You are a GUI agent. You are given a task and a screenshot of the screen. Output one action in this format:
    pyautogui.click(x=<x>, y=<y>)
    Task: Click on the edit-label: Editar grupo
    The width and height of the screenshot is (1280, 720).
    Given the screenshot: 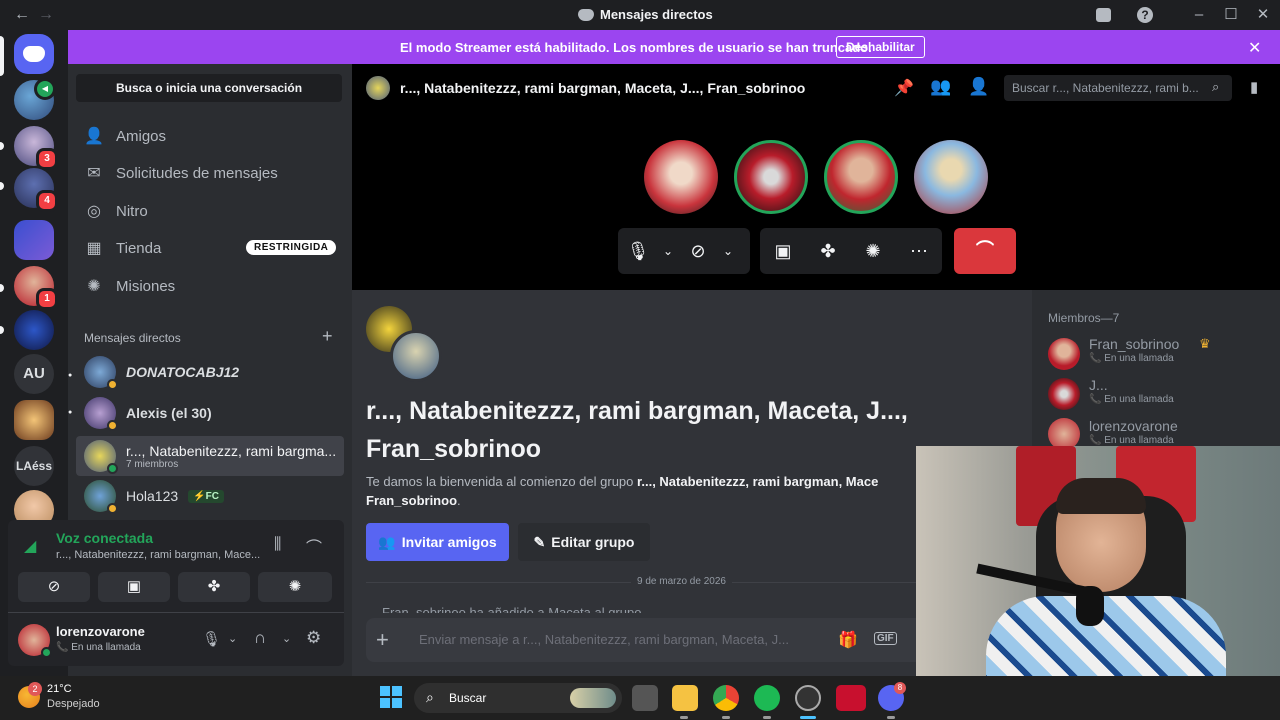 What is the action you would take?
    pyautogui.click(x=593, y=542)
    